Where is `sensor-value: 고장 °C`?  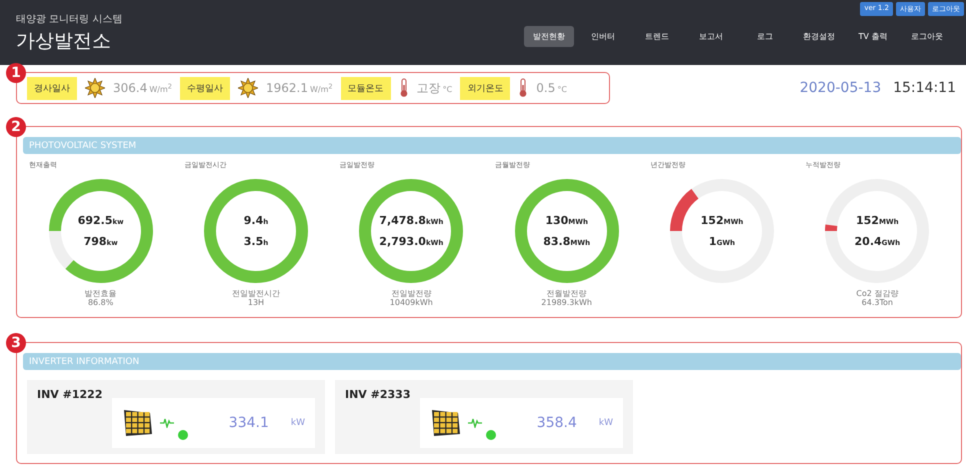
sensor-value: 고장 °C is located at coordinates (434, 88).